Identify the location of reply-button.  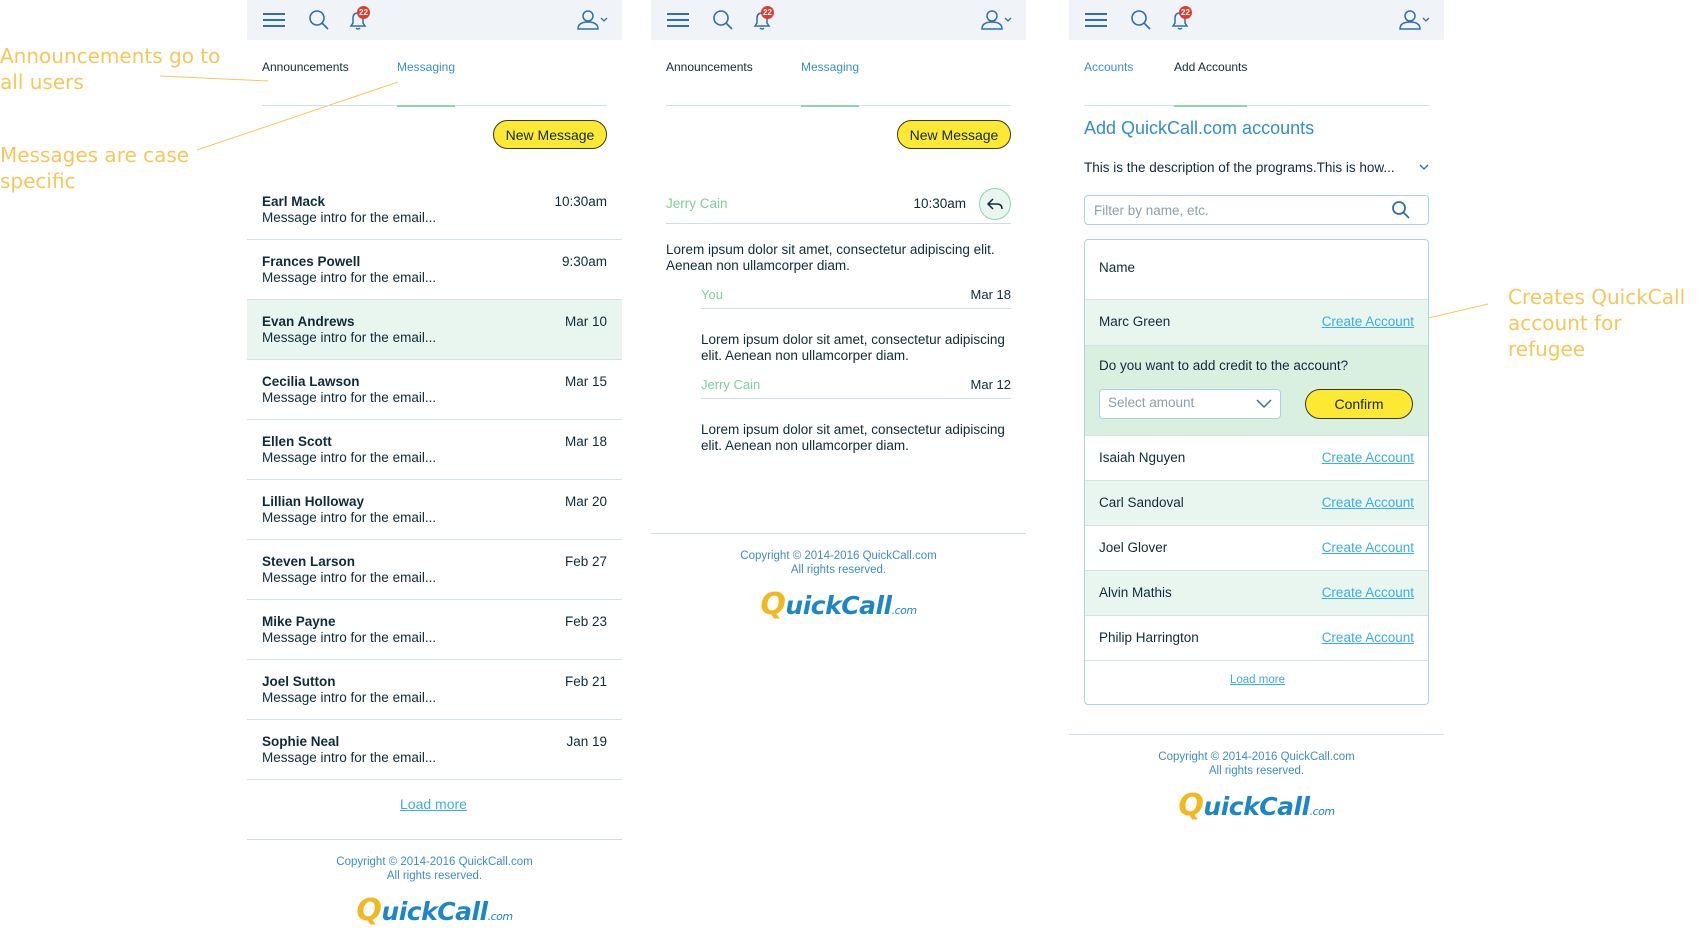
(995, 204).